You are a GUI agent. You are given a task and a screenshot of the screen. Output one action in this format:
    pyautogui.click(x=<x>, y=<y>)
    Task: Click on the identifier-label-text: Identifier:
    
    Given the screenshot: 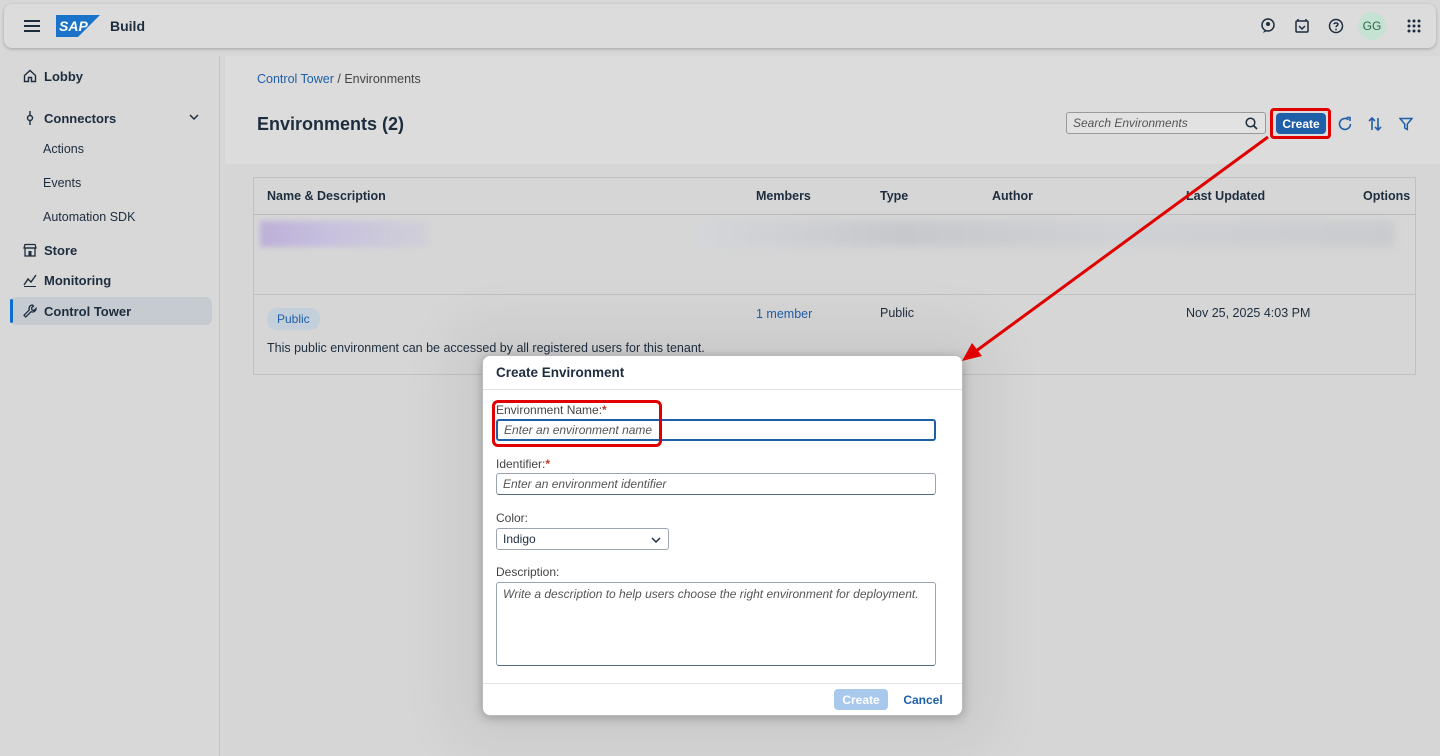 What is the action you would take?
    pyautogui.click(x=521, y=464)
    